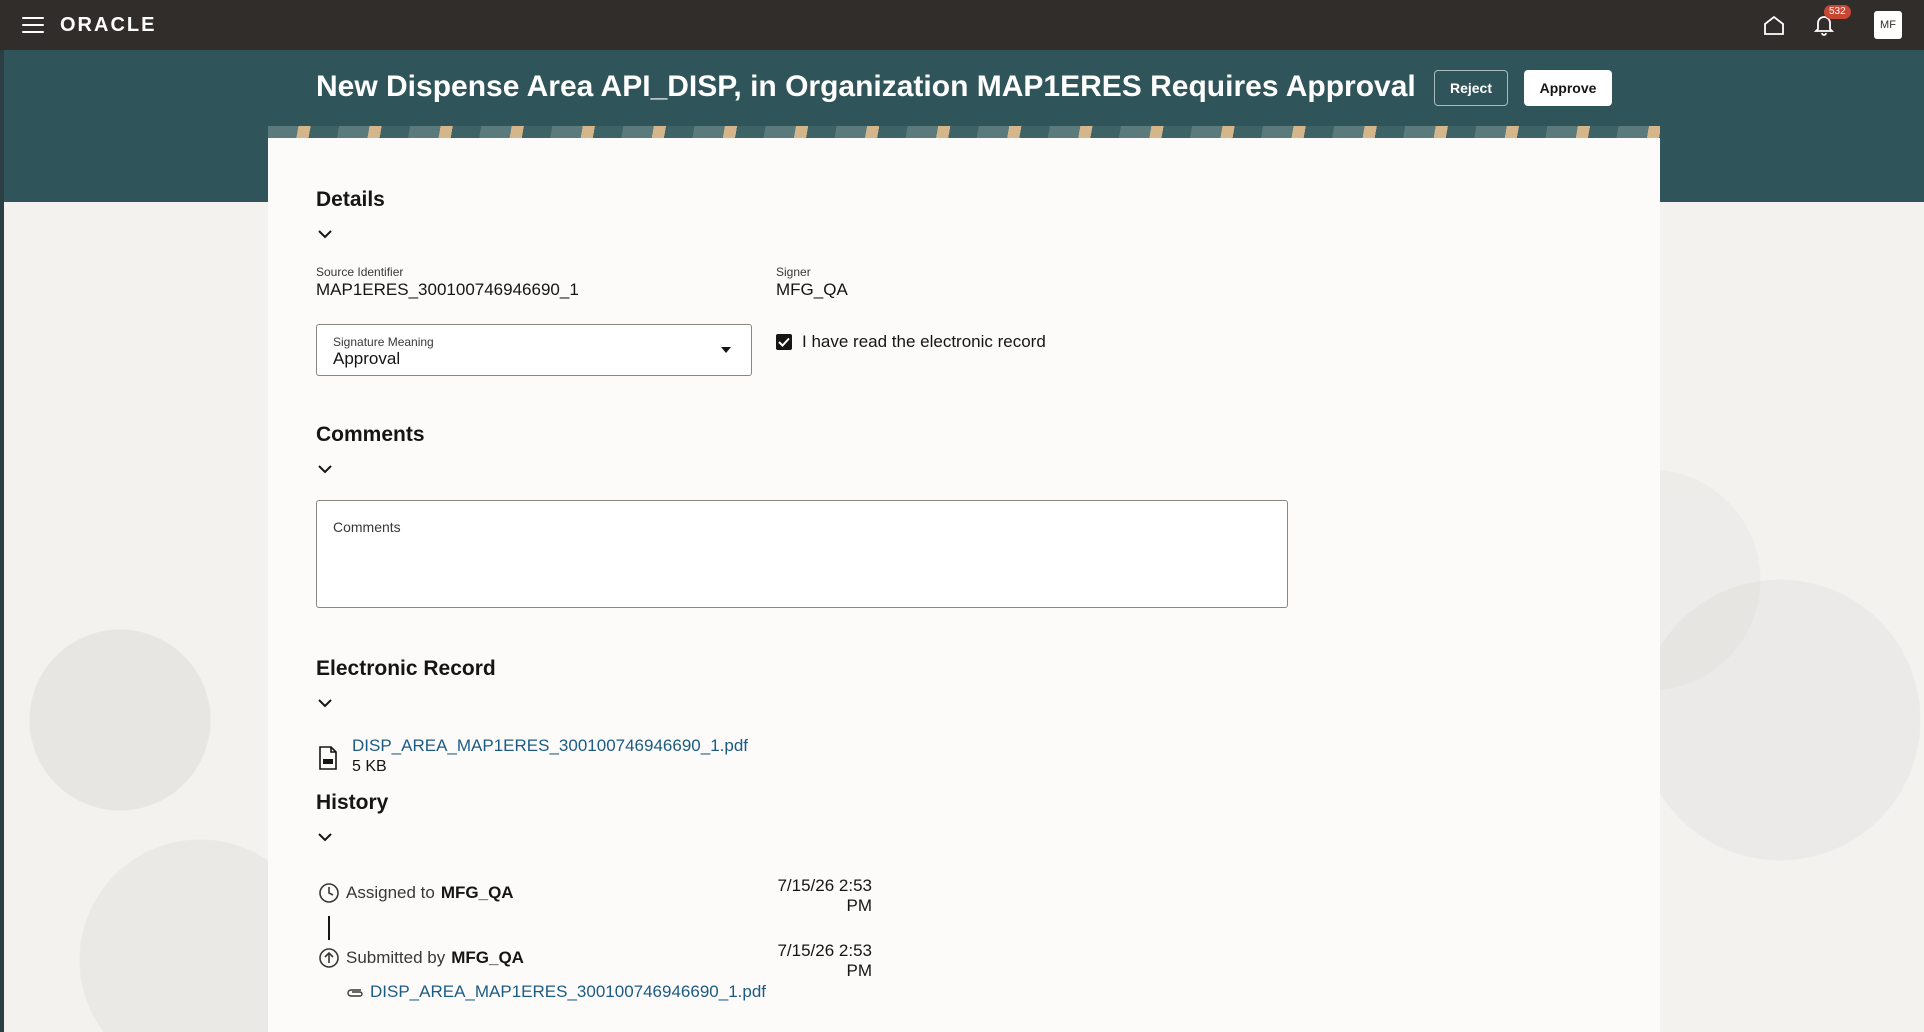 The image size is (1924, 1032). I want to click on source-identifier-label: Source Identifier, so click(360, 272).